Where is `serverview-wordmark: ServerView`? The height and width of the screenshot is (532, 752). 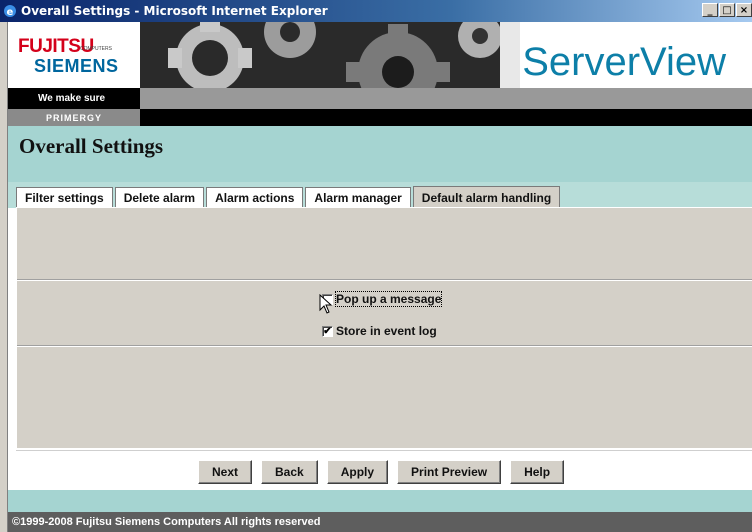 serverview-wordmark: ServerView is located at coordinates (624, 62).